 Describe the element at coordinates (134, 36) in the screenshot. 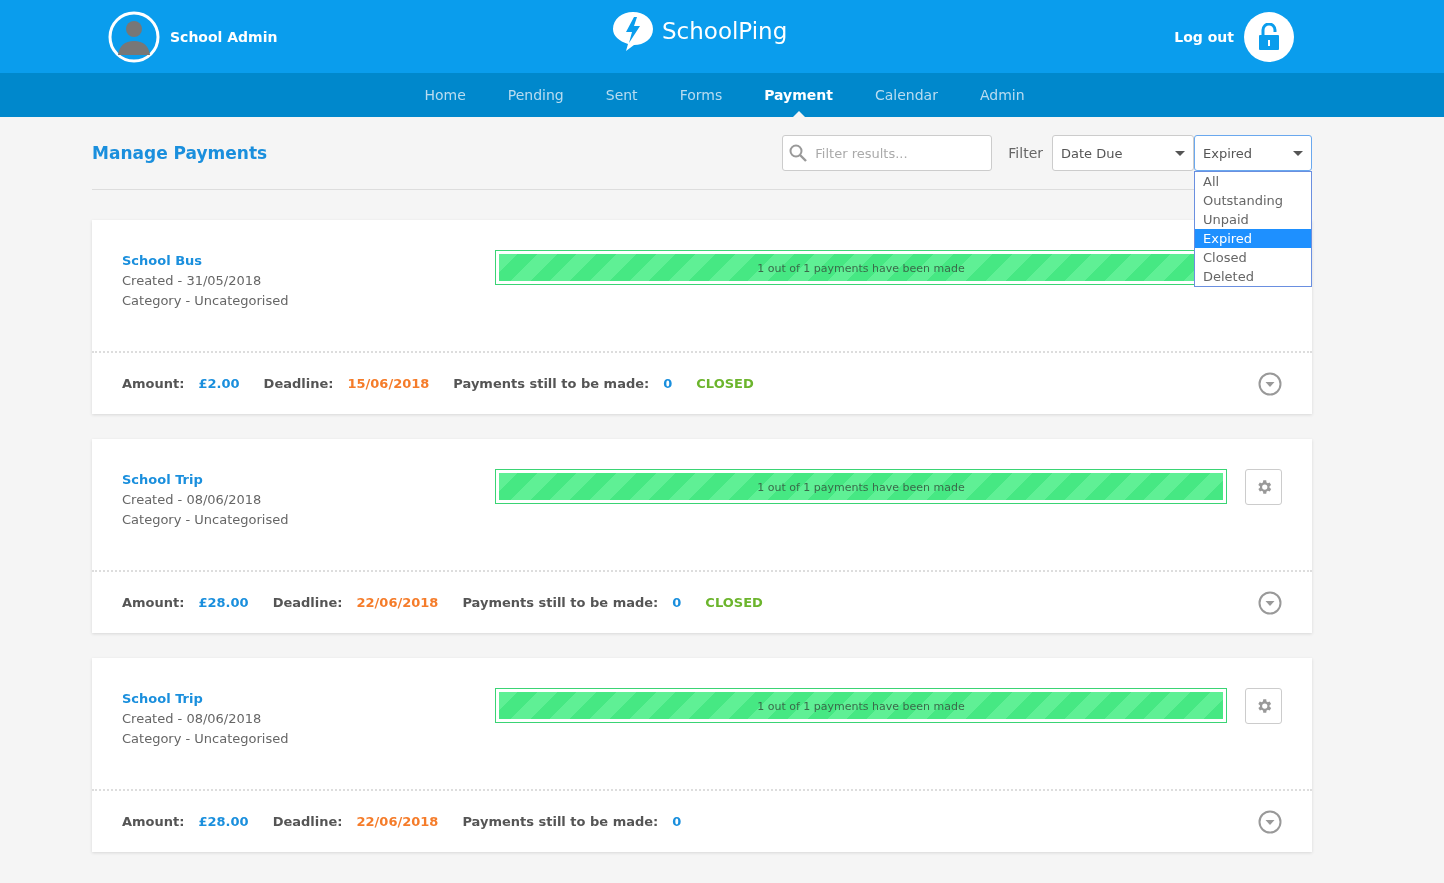

I see `avatar-icon` at that location.